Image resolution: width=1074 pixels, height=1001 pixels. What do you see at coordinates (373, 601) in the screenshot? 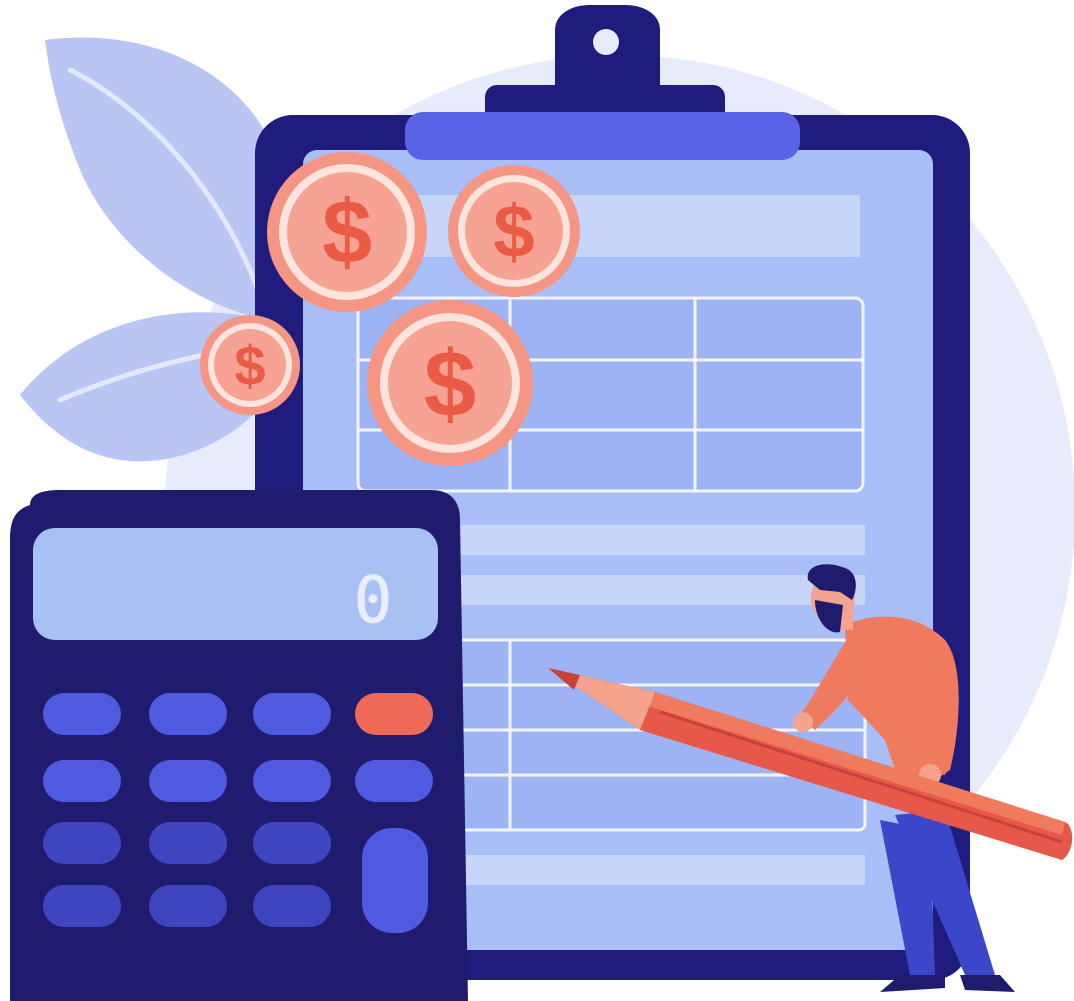
I see `calculator-display-value: 0` at bounding box center [373, 601].